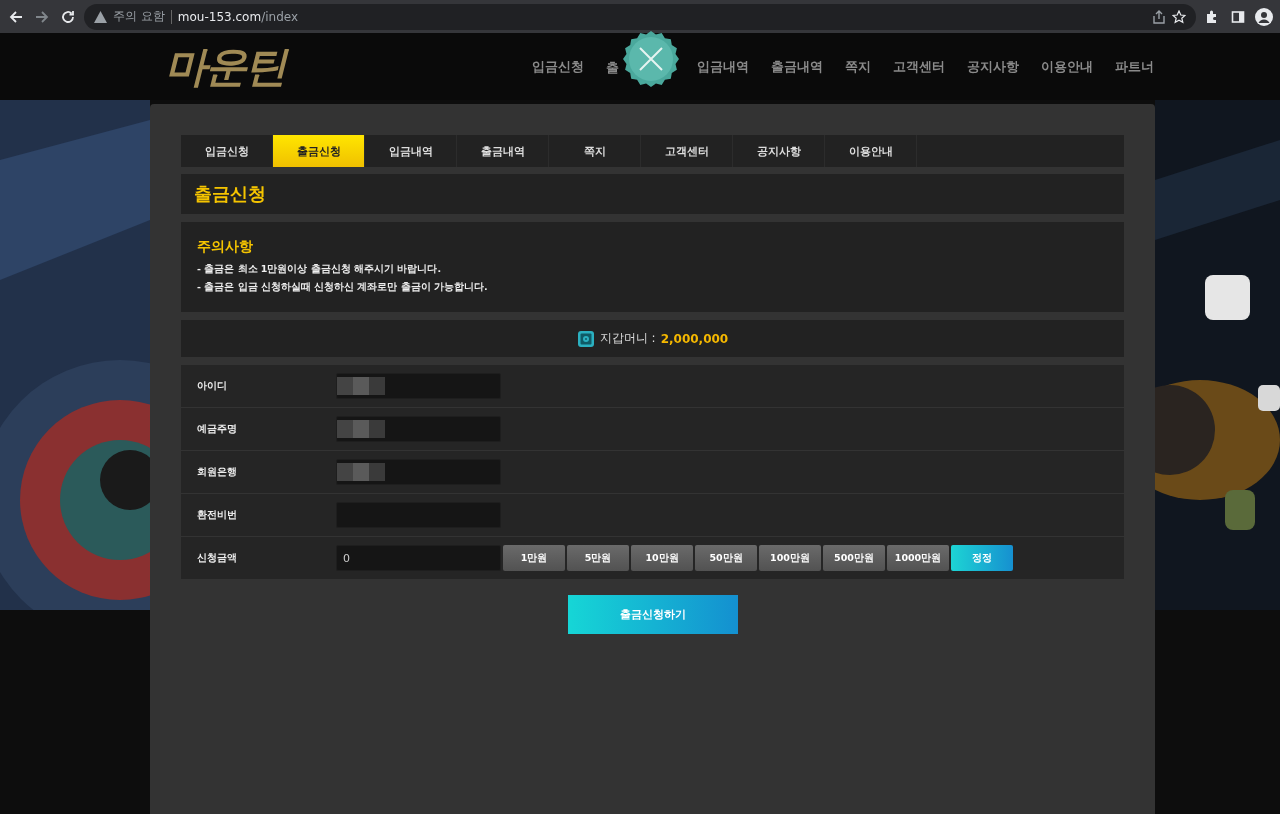  Describe the element at coordinates (790, 558) in the screenshot. I see `amount-button: 100만원` at that location.